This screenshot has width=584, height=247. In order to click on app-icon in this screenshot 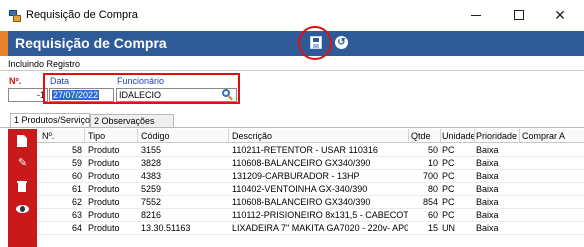, I will do `click(15, 16)`.